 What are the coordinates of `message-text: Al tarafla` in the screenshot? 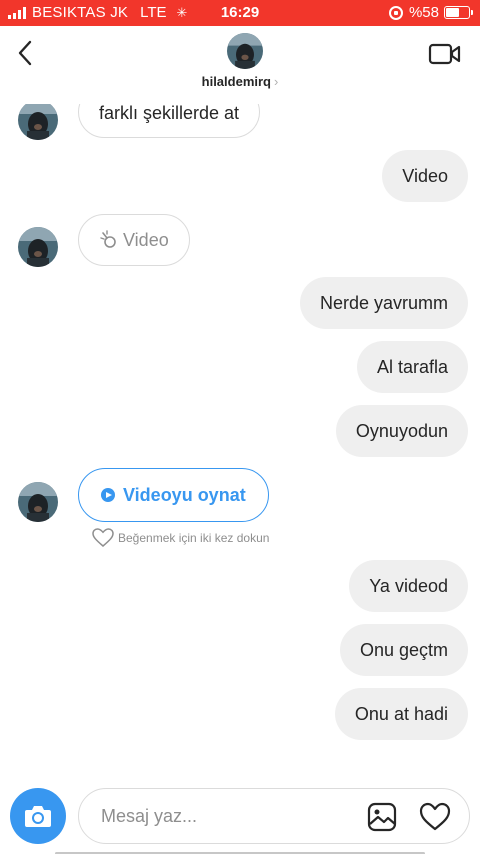 It's located at (412, 367).